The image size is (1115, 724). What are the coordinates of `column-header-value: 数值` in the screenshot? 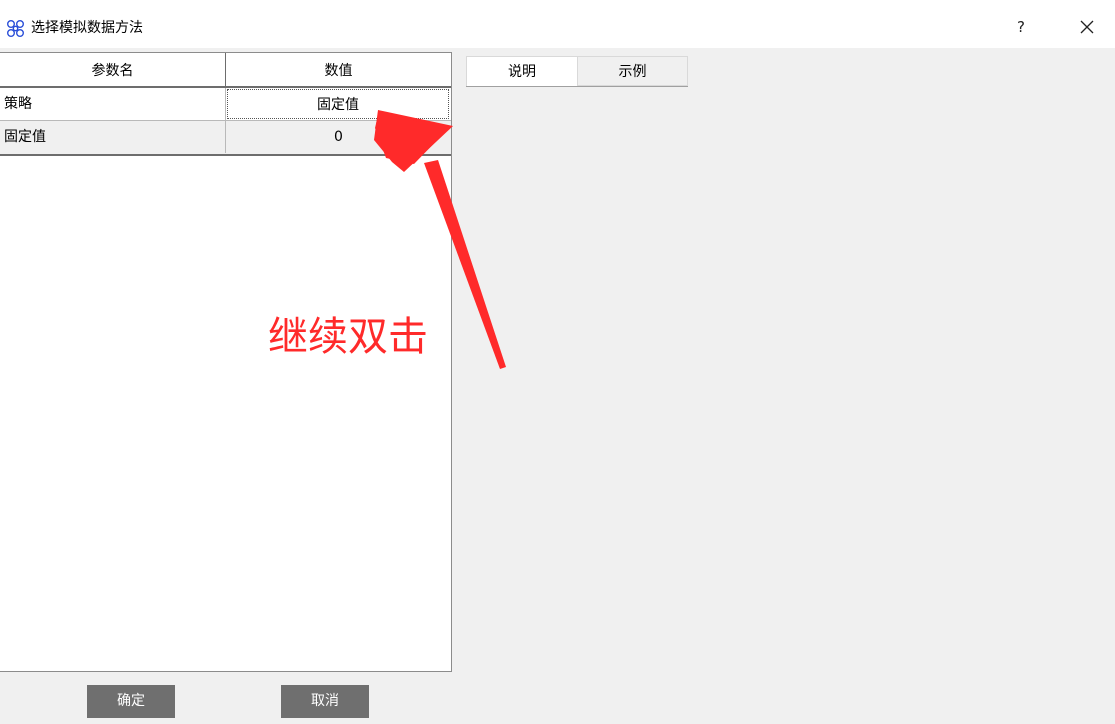 It's located at (338, 69).